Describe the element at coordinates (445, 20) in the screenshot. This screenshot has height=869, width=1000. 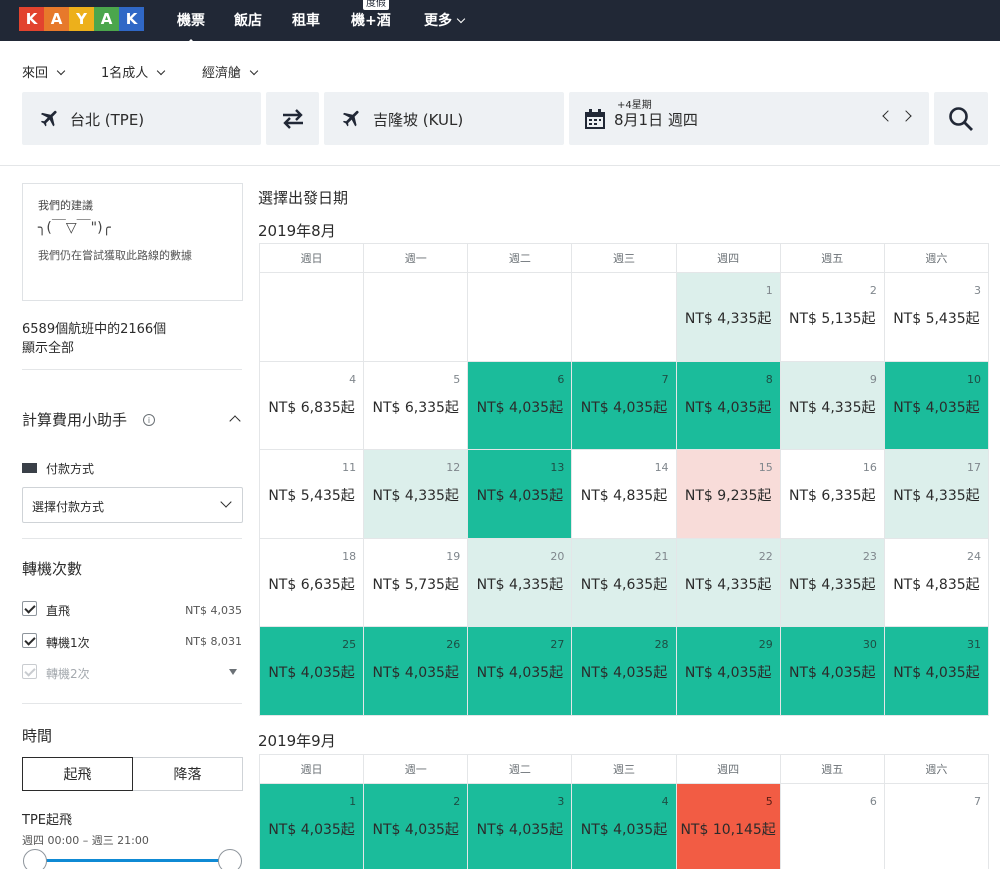
I see `nav-more: 更多` at that location.